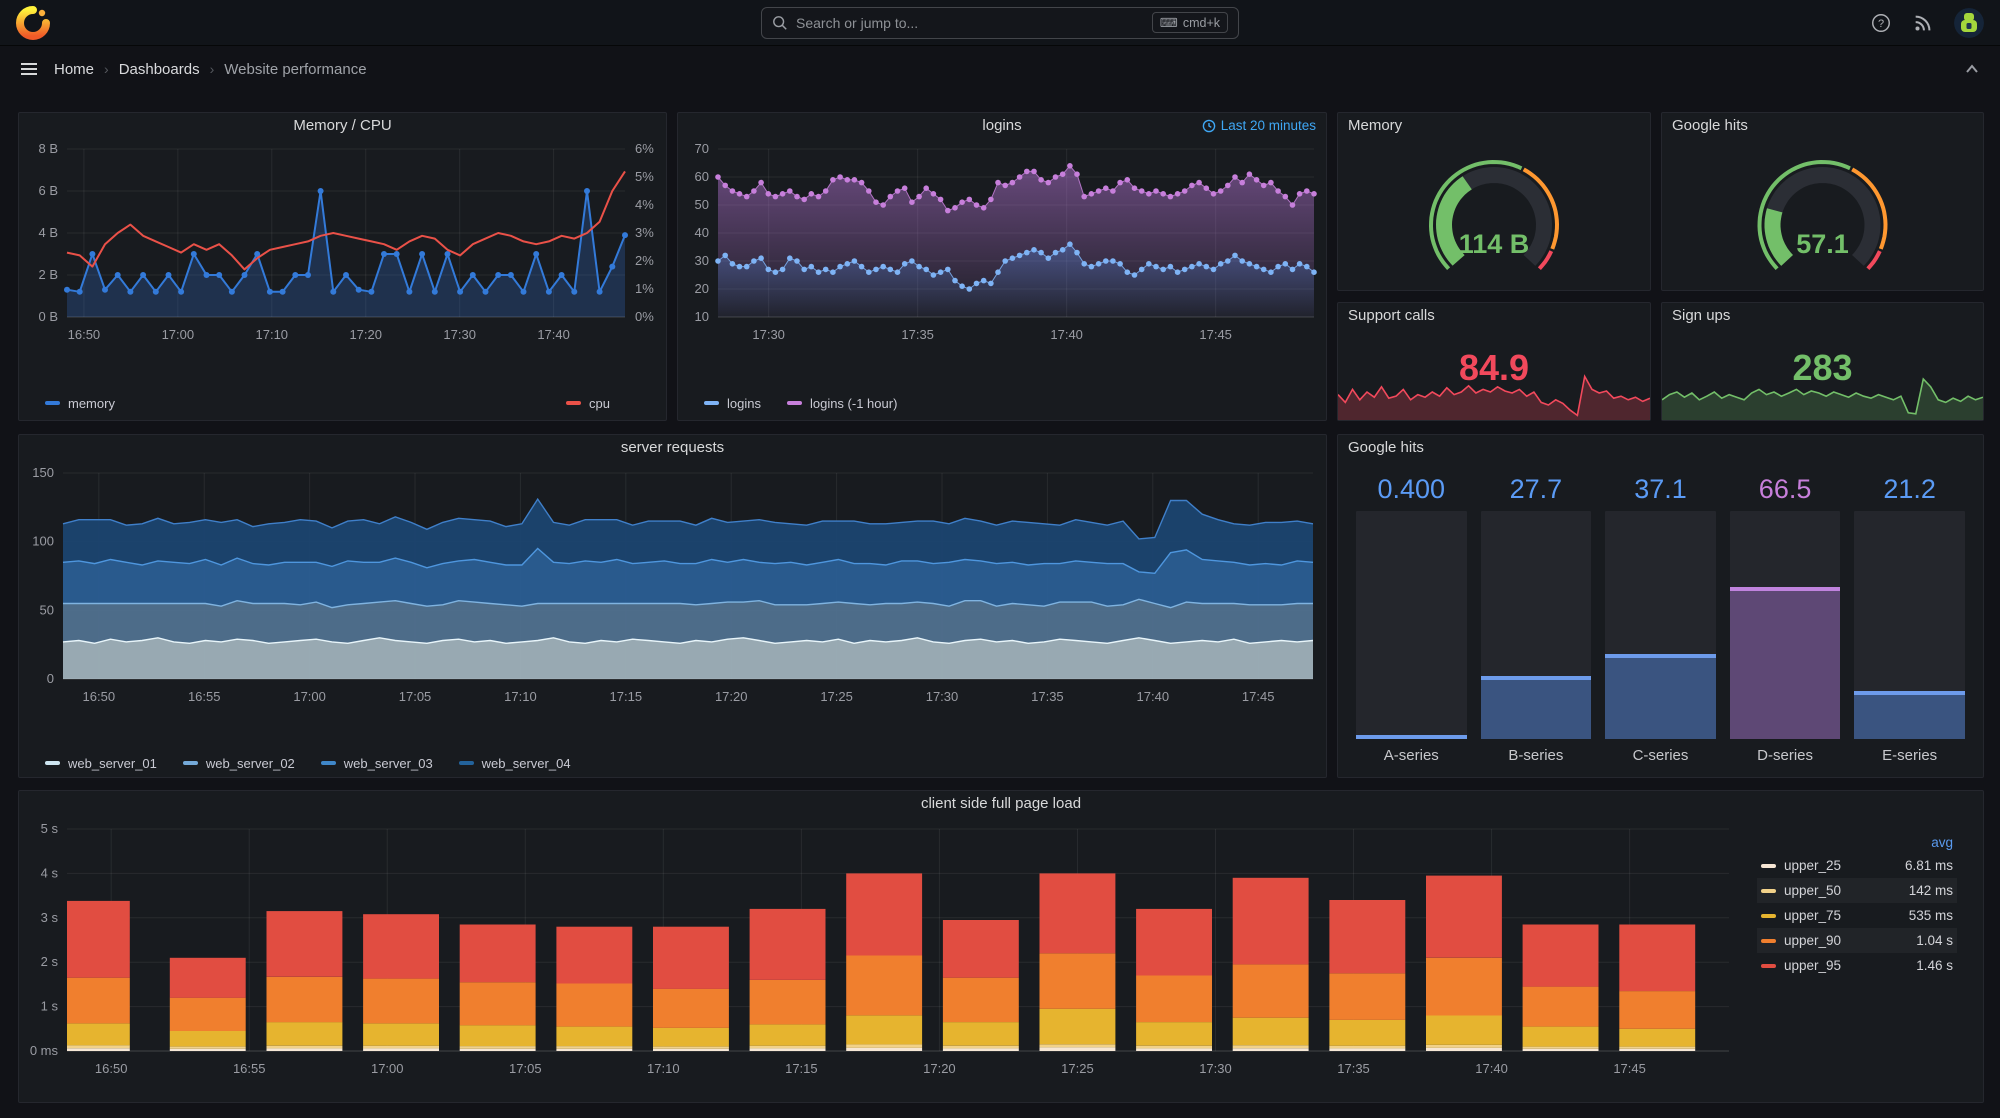 This screenshot has height=1118, width=2000. What do you see at coordinates (342, 126) in the screenshot?
I see `panel-title: Memory / CPU` at bounding box center [342, 126].